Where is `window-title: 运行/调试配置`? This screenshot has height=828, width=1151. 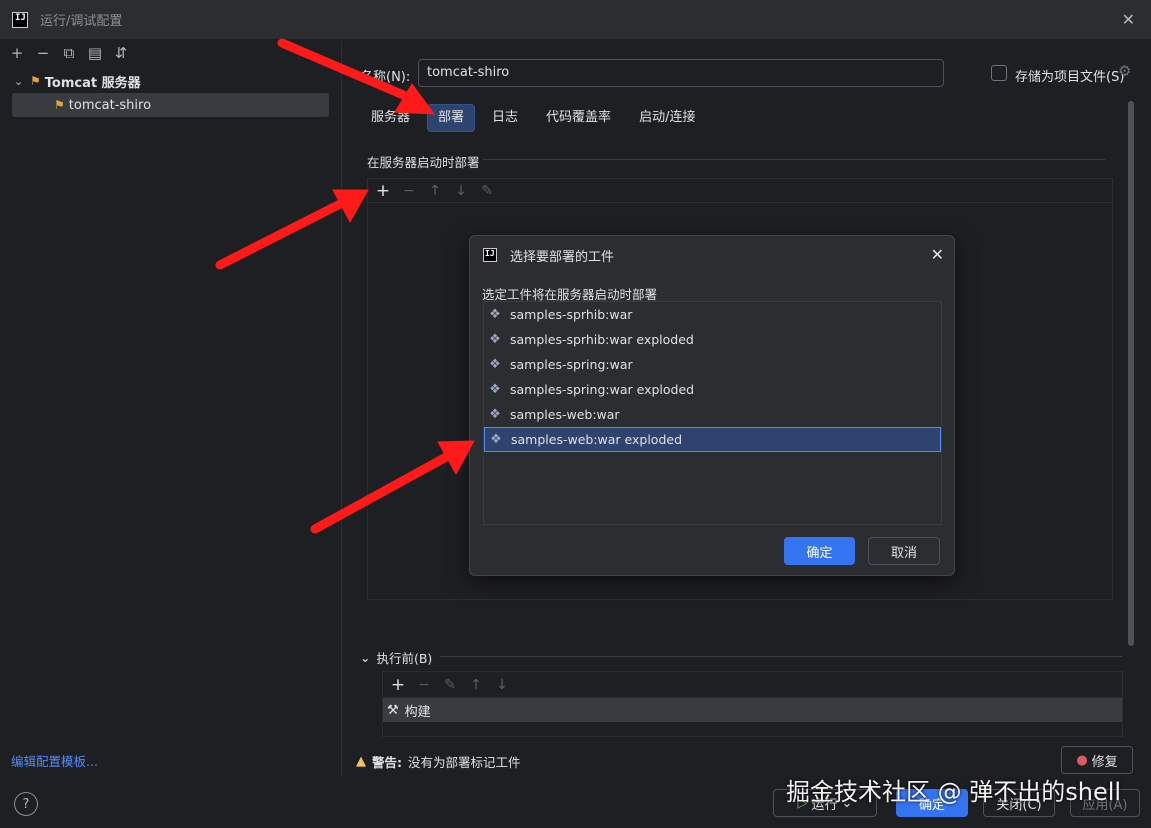
window-title: 运行/调试配置 is located at coordinates (81, 21).